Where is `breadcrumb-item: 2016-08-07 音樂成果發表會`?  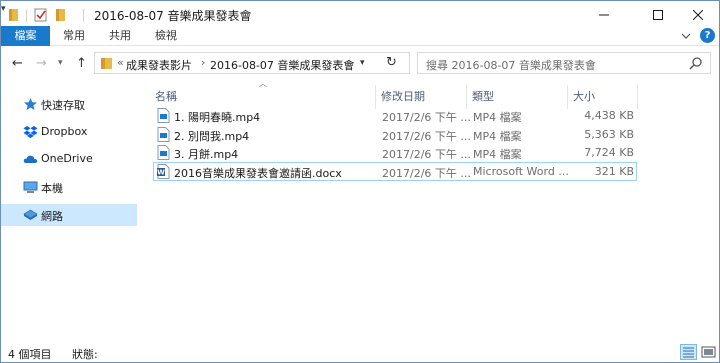 breadcrumb-item: 2016-08-07 音樂成果發表會 is located at coordinates (282, 65).